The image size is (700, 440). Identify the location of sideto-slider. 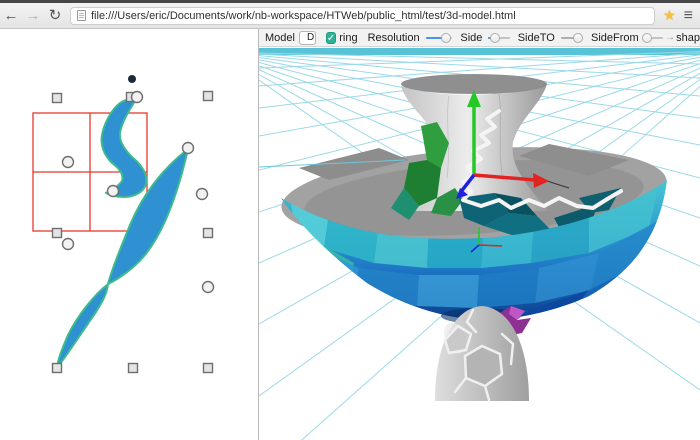
(572, 38).